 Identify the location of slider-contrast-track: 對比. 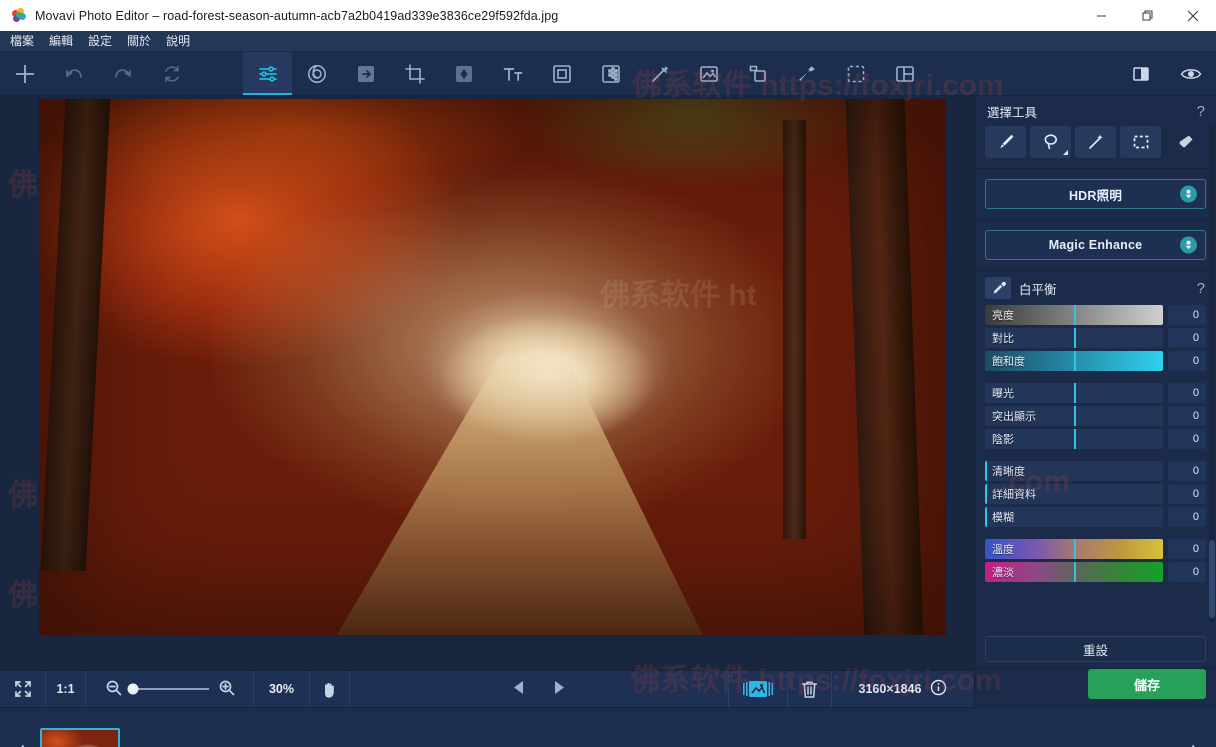
(1074, 338).